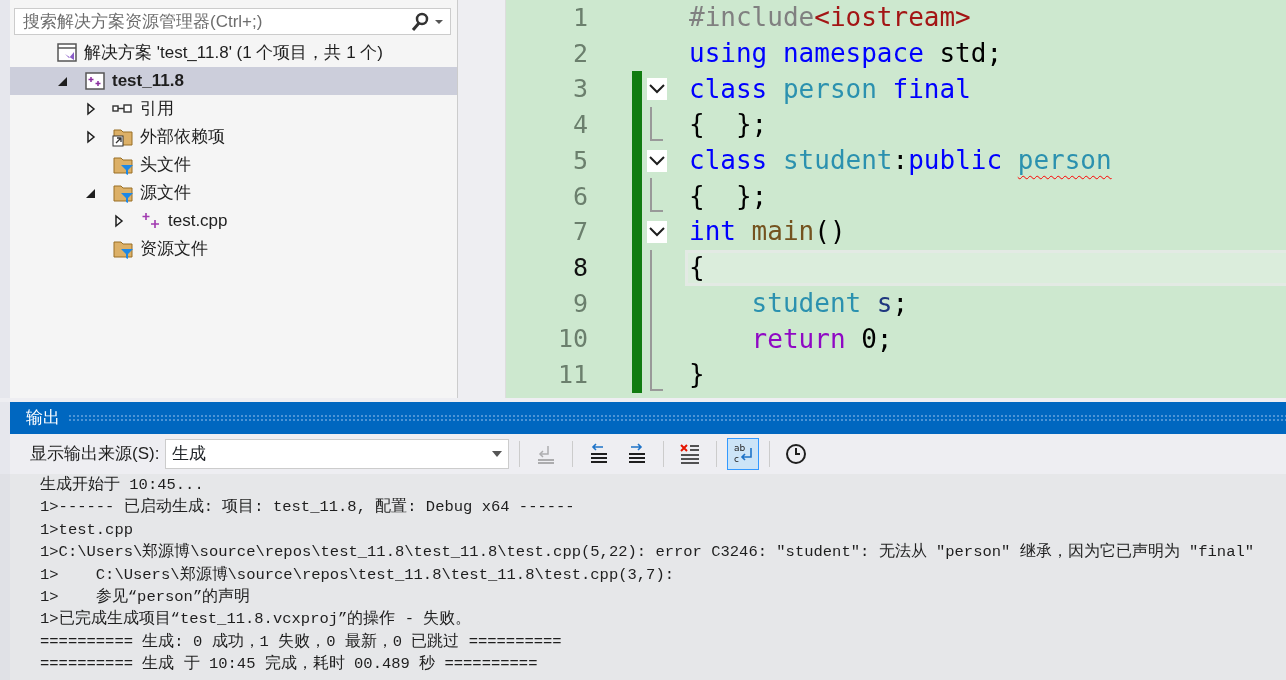 The height and width of the screenshot is (680, 1286). What do you see at coordinates (123, 137) in the screenshot?
I see `folder-icon` at bounding box center [123, 137].